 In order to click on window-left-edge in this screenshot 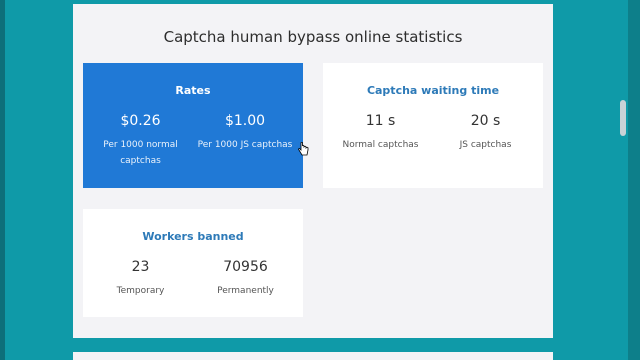, I will do `click(2, 180)`.